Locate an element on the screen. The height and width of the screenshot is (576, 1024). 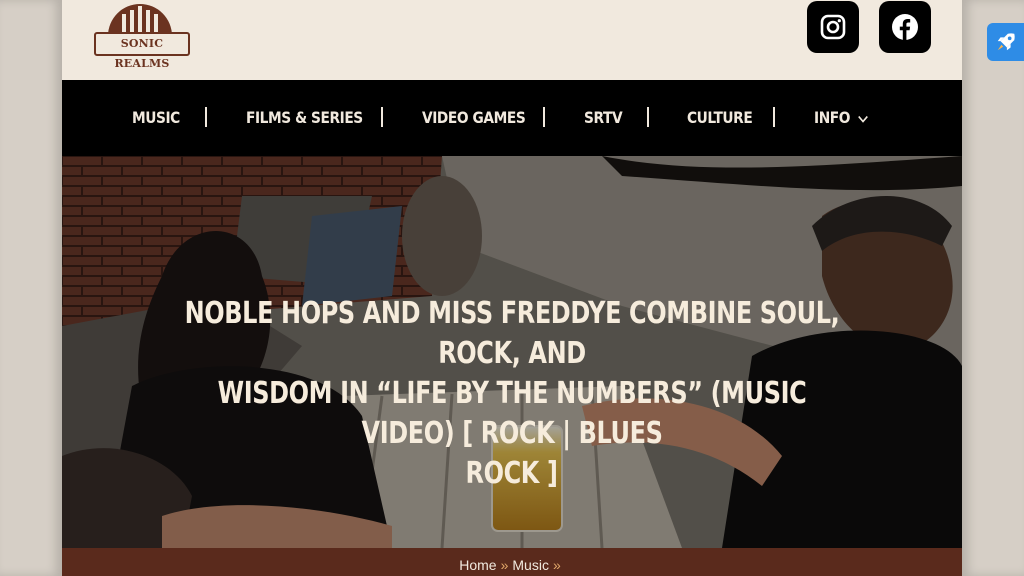
nav-item-video-games: VIDEO GAMES is located at coordinates (474, 118).